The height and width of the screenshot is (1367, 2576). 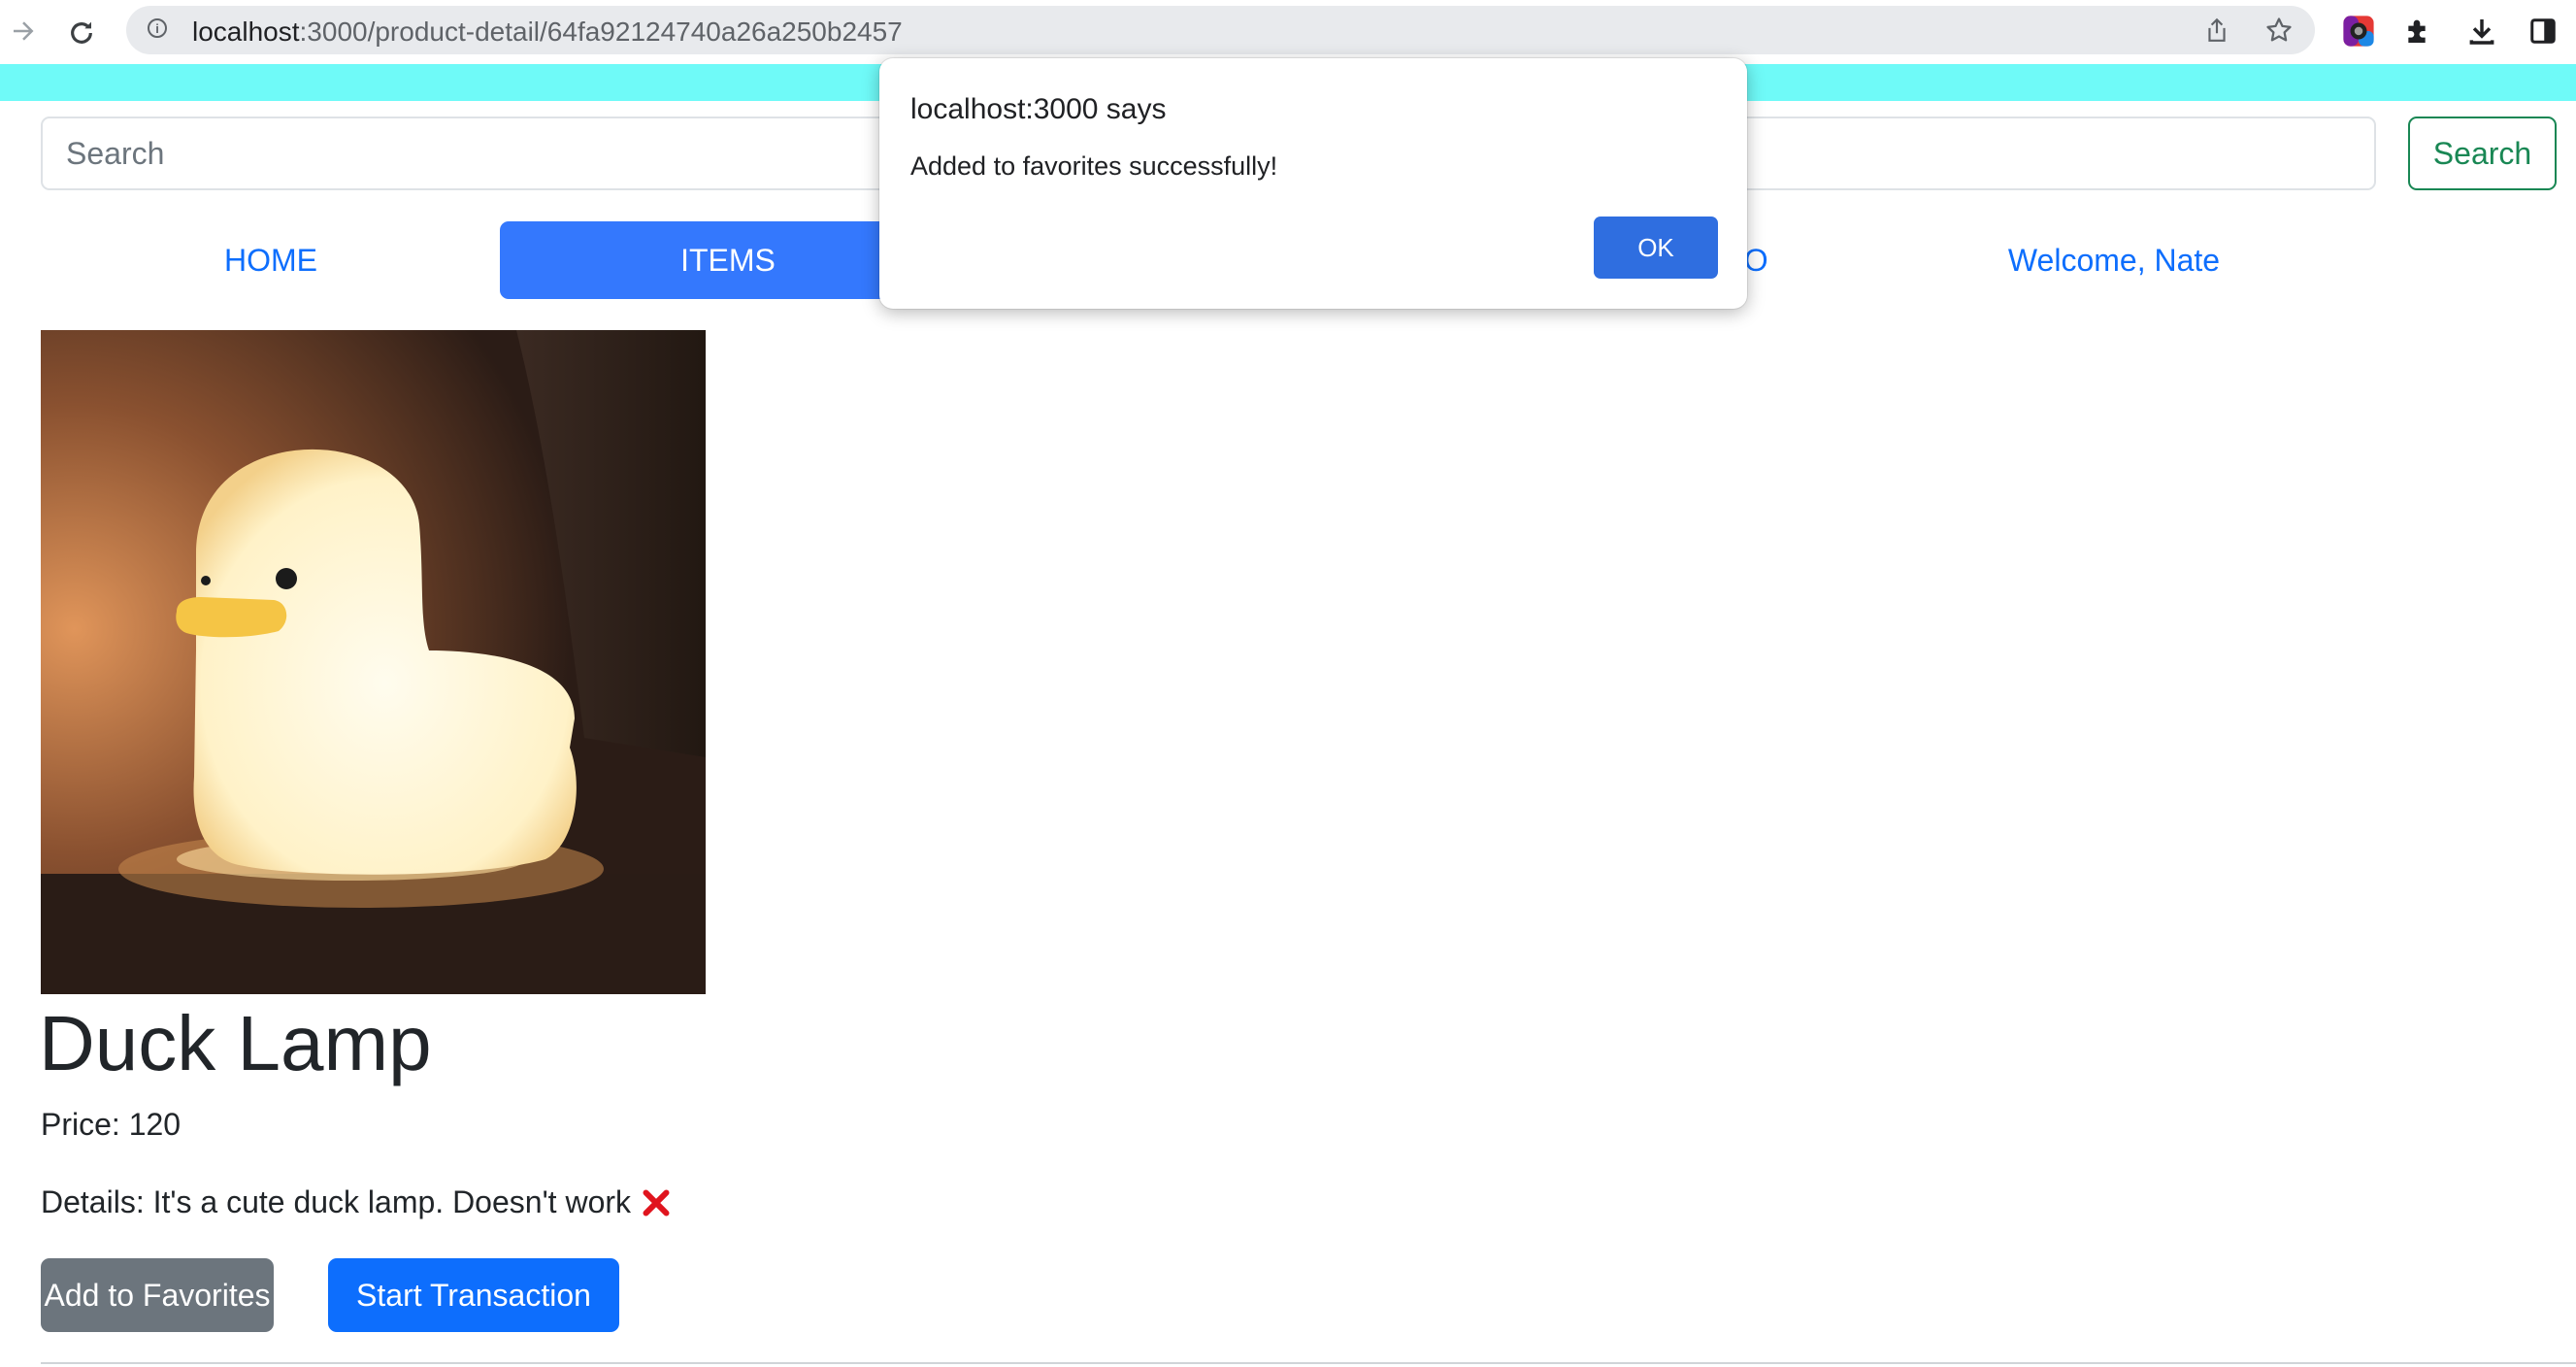 I want to click on product-price: Price: 120, so click(x=111, y=1124).